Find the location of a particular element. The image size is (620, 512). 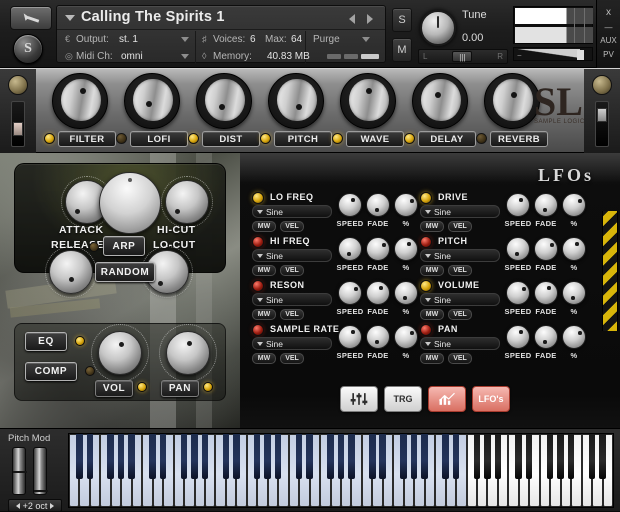

lfo-waveform-select-hi-freq: Sine is located at coordinates (292, 255).